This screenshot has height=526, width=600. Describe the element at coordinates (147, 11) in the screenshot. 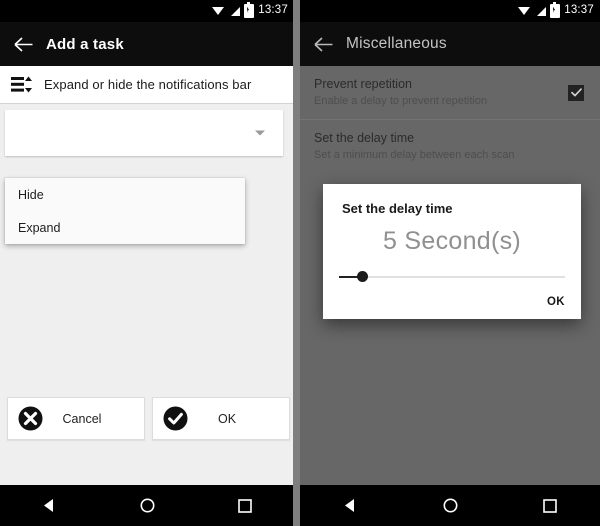

I see `left-status-bar: 13:37` at that location.